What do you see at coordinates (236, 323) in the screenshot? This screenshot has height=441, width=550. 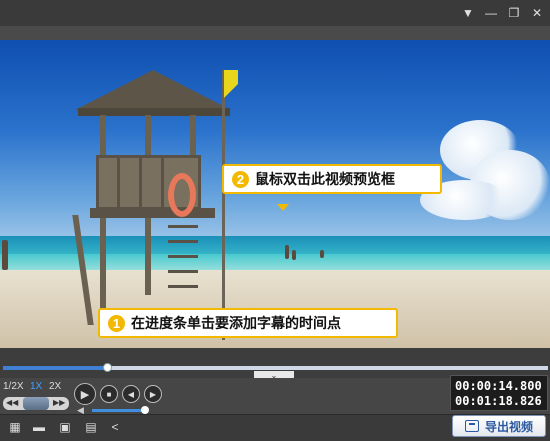 I see `callout-text: 在进度条单击要添加字幕的时间点` at bounding box center [236, 323].